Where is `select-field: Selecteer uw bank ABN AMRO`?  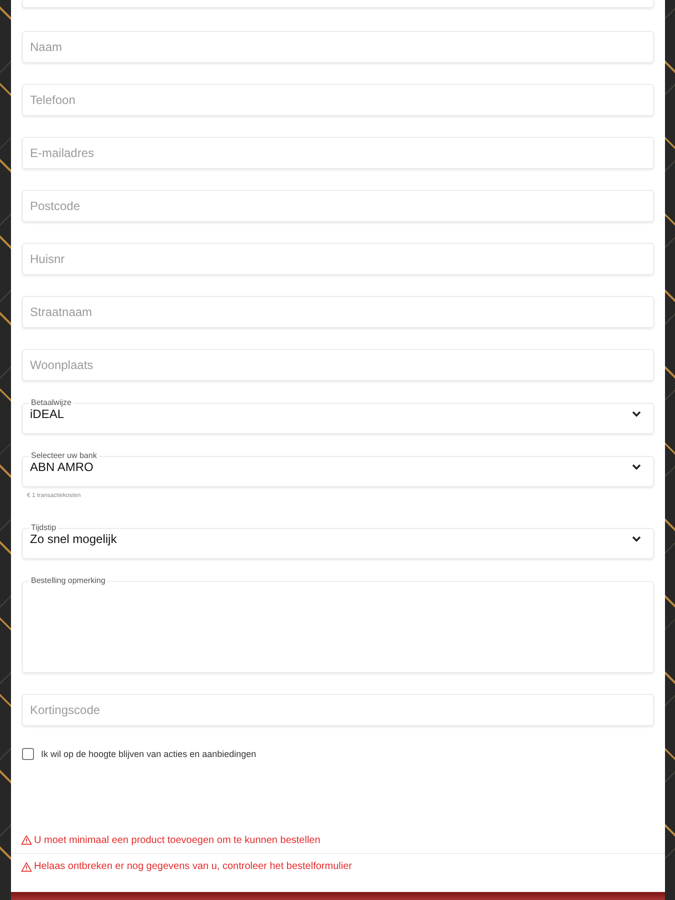 select-field: Selecteer uw bank ABN AMRO is located at coordinates (338, 469).